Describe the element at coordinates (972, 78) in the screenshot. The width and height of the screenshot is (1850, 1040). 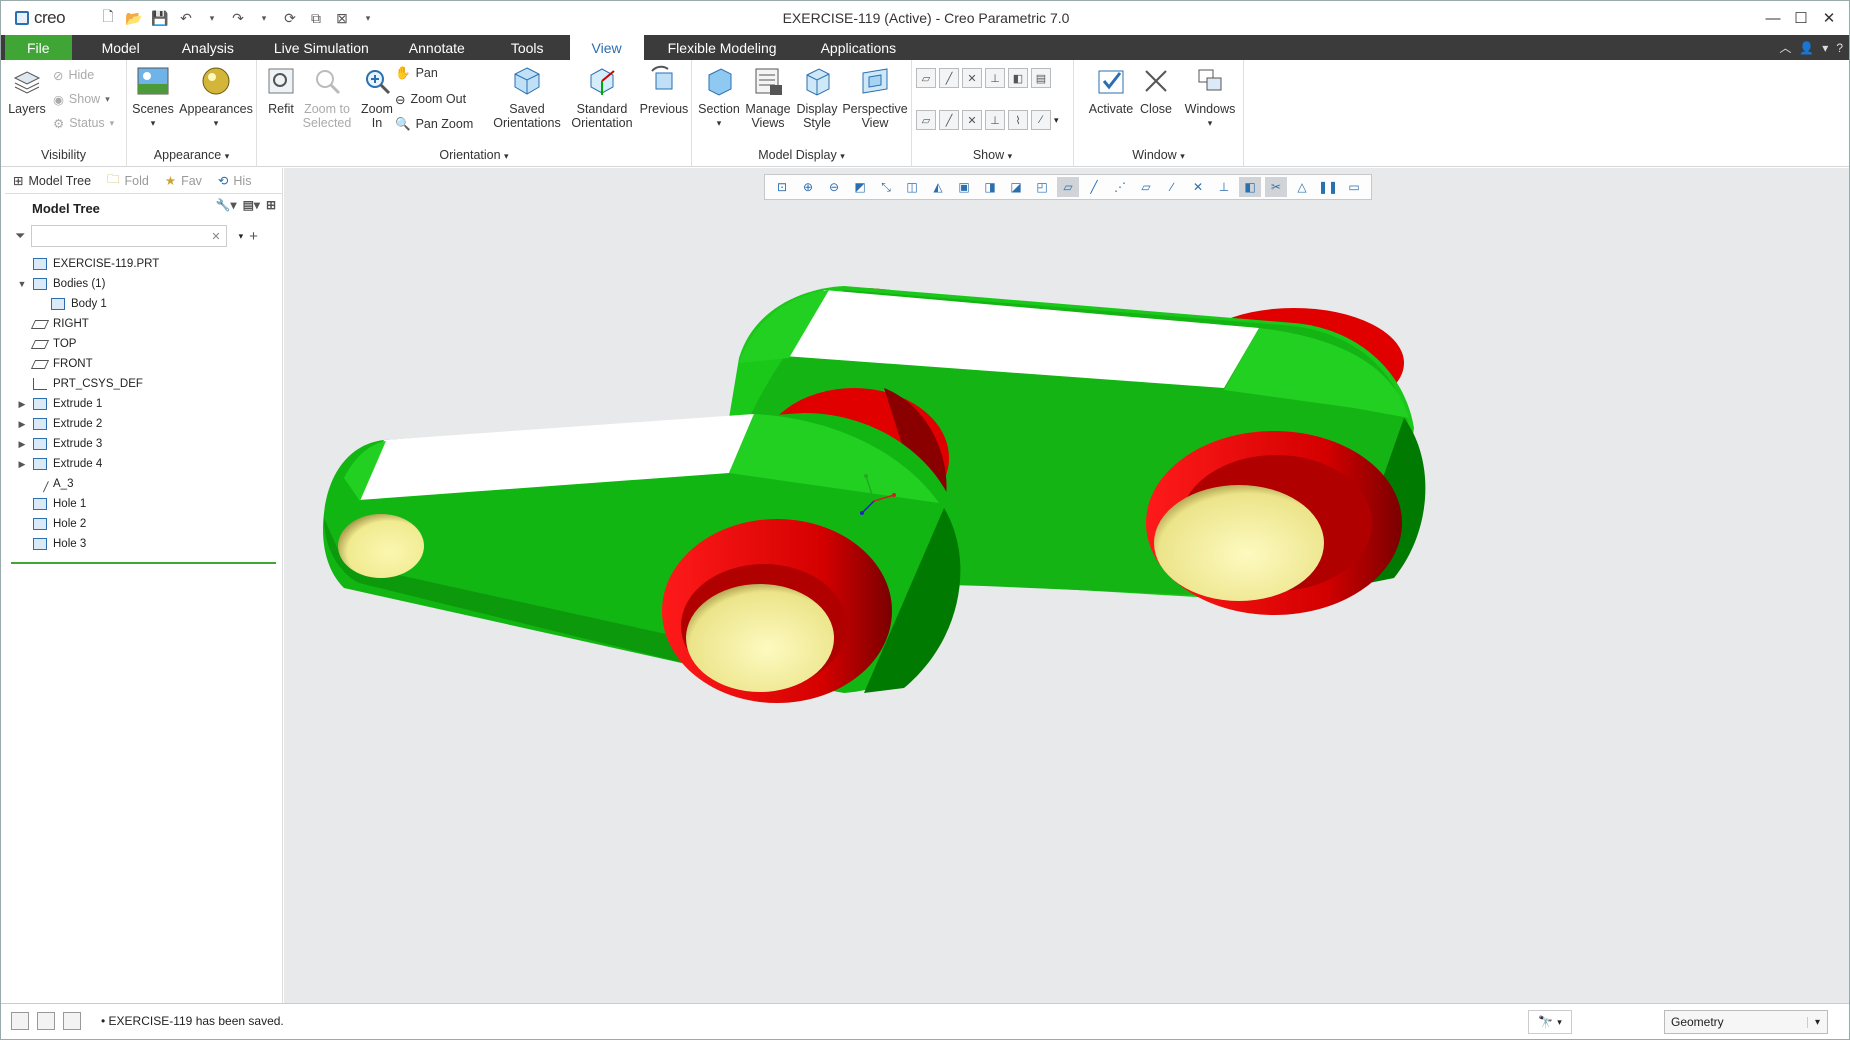
I see `point-display-icon: ✕` at that location.